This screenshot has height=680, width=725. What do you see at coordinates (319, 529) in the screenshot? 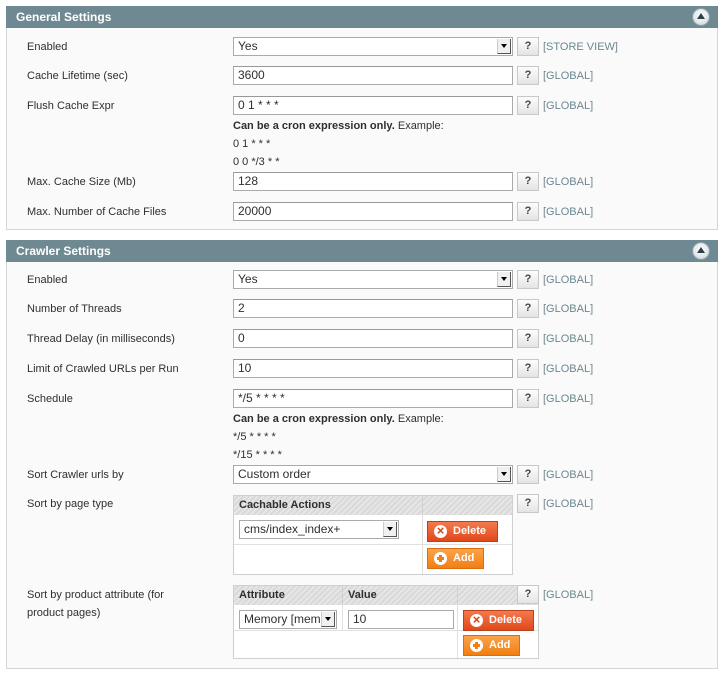
I see `cachable-action-select: cms/index_index+` at bounding box center [319, 529].